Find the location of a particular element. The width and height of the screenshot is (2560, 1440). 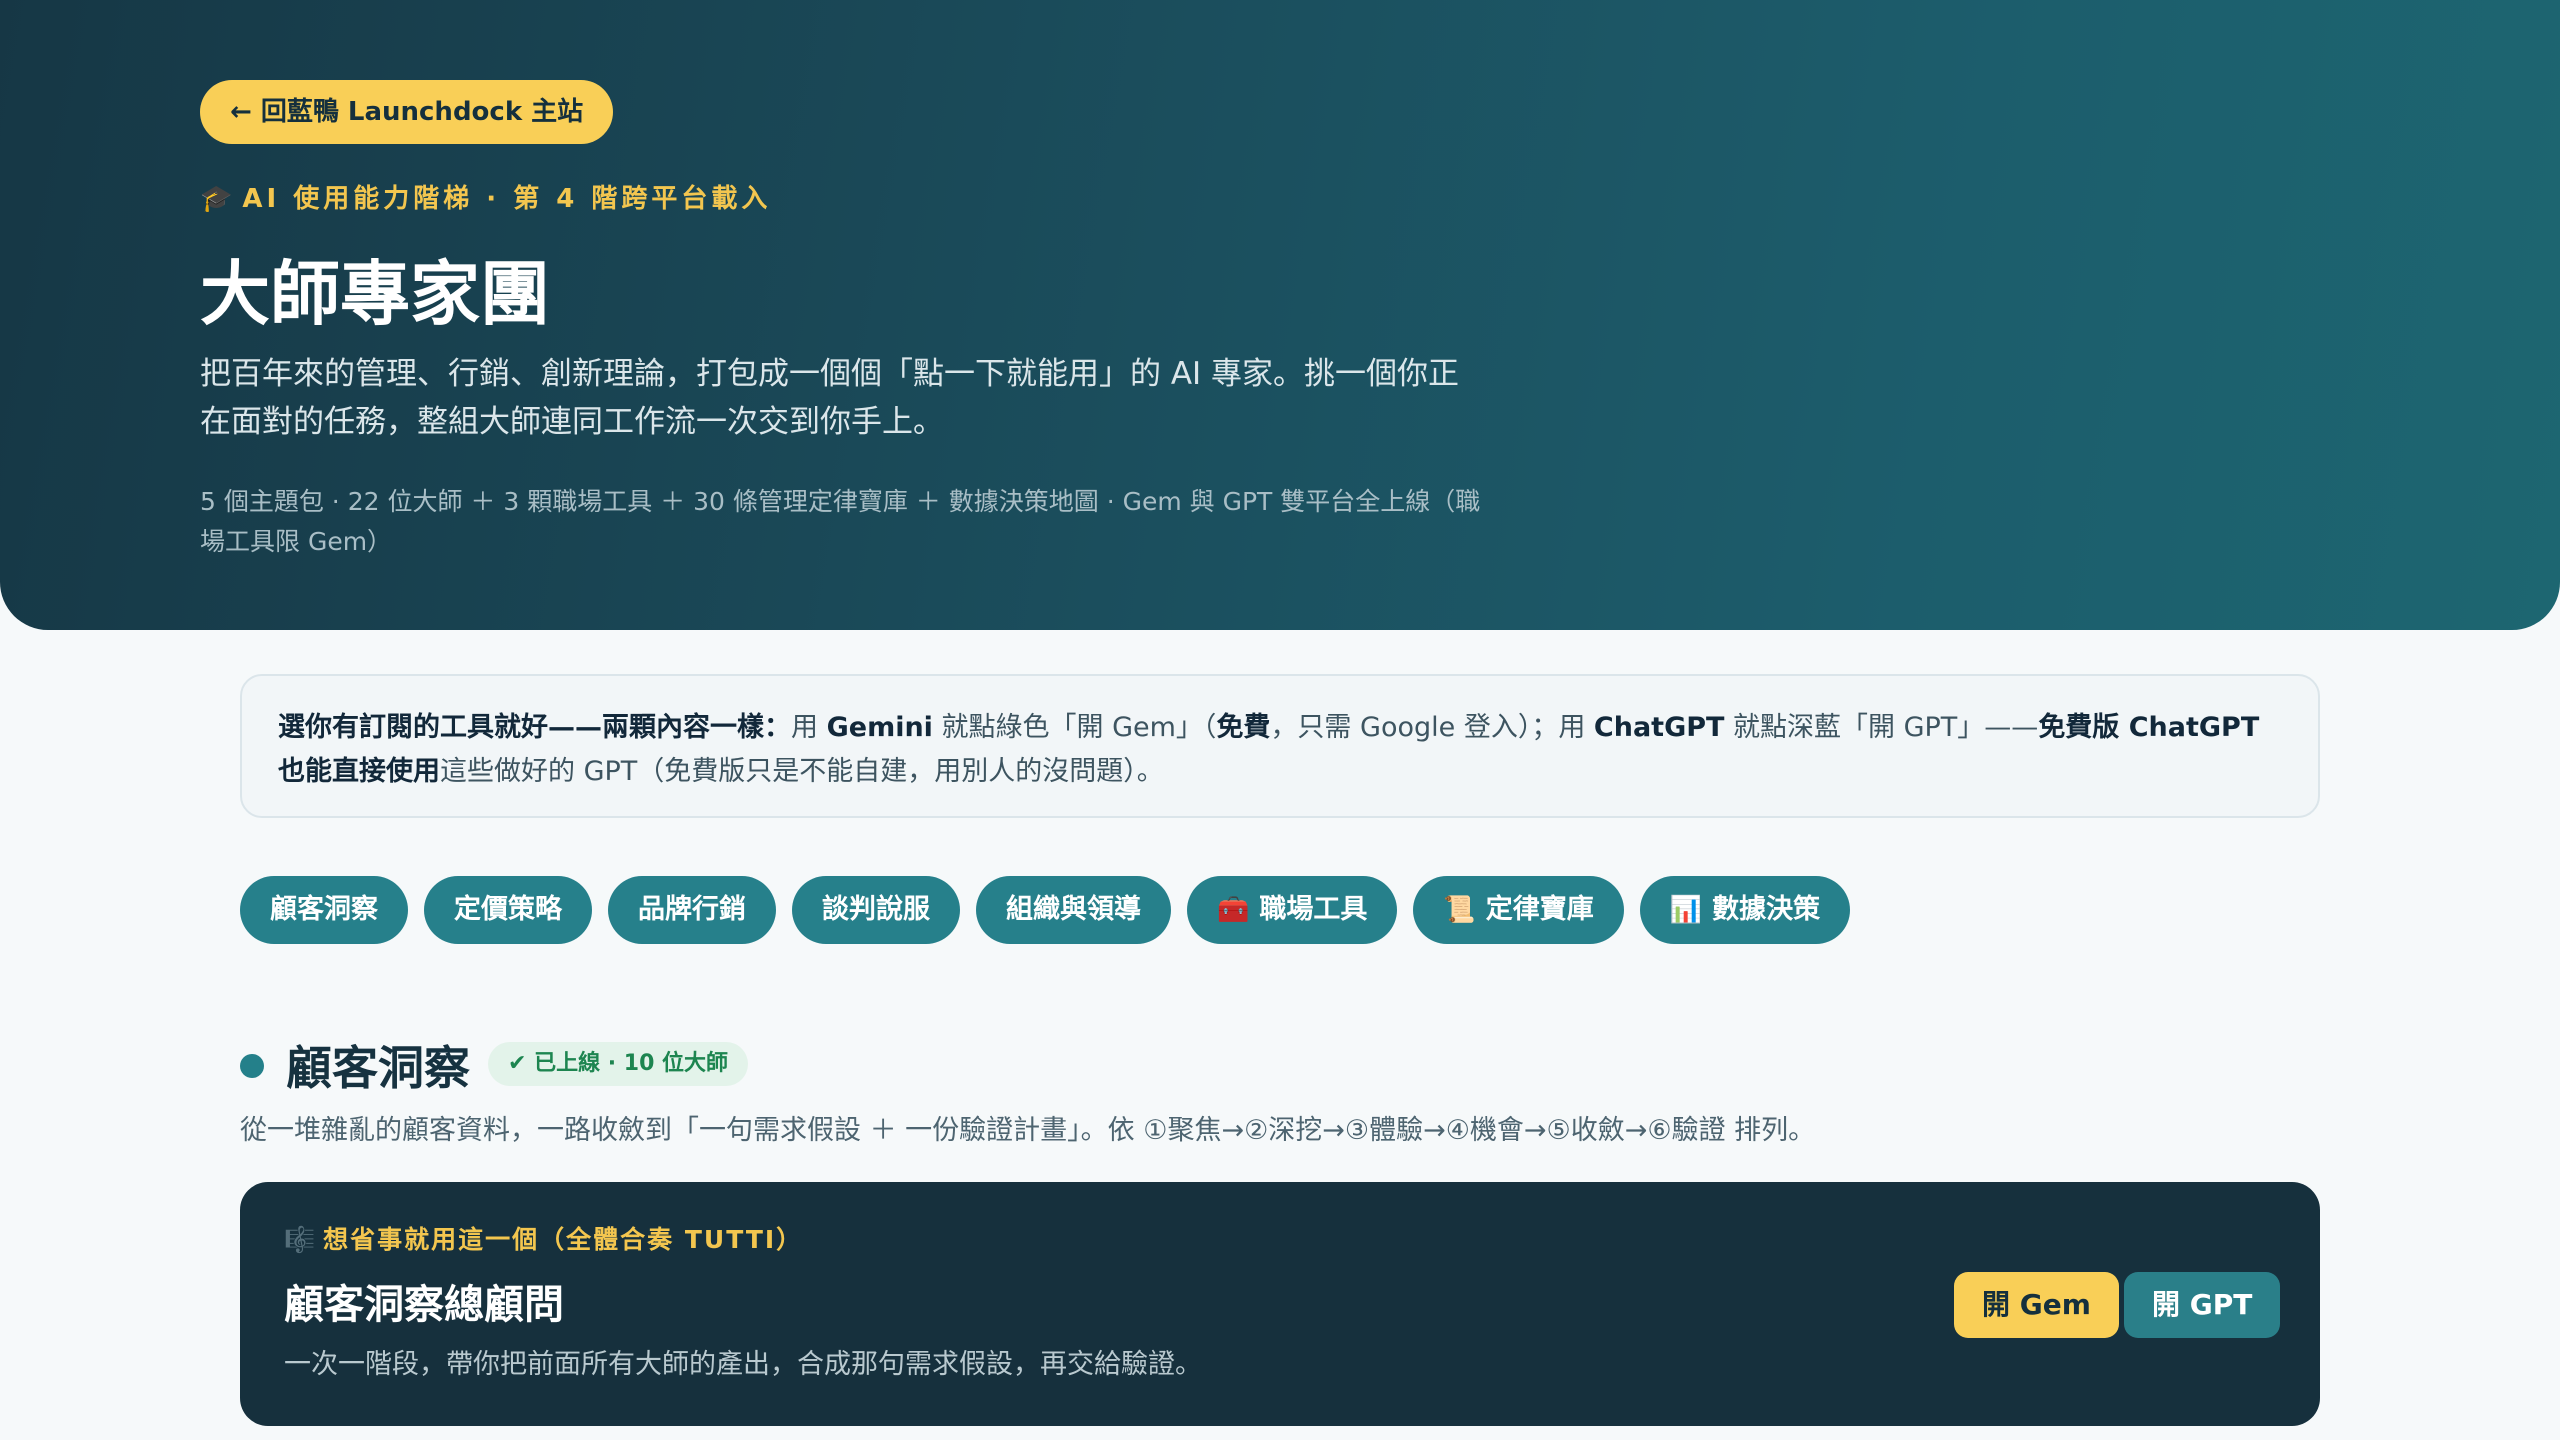

tab-label: 職場工具 is located at coordinates (1313, 909).